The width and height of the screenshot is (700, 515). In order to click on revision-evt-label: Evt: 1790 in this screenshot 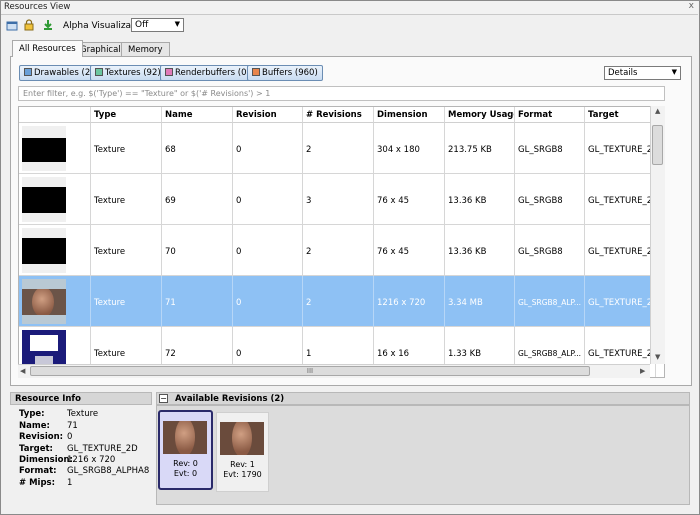, I will do `click(242, 474)`.